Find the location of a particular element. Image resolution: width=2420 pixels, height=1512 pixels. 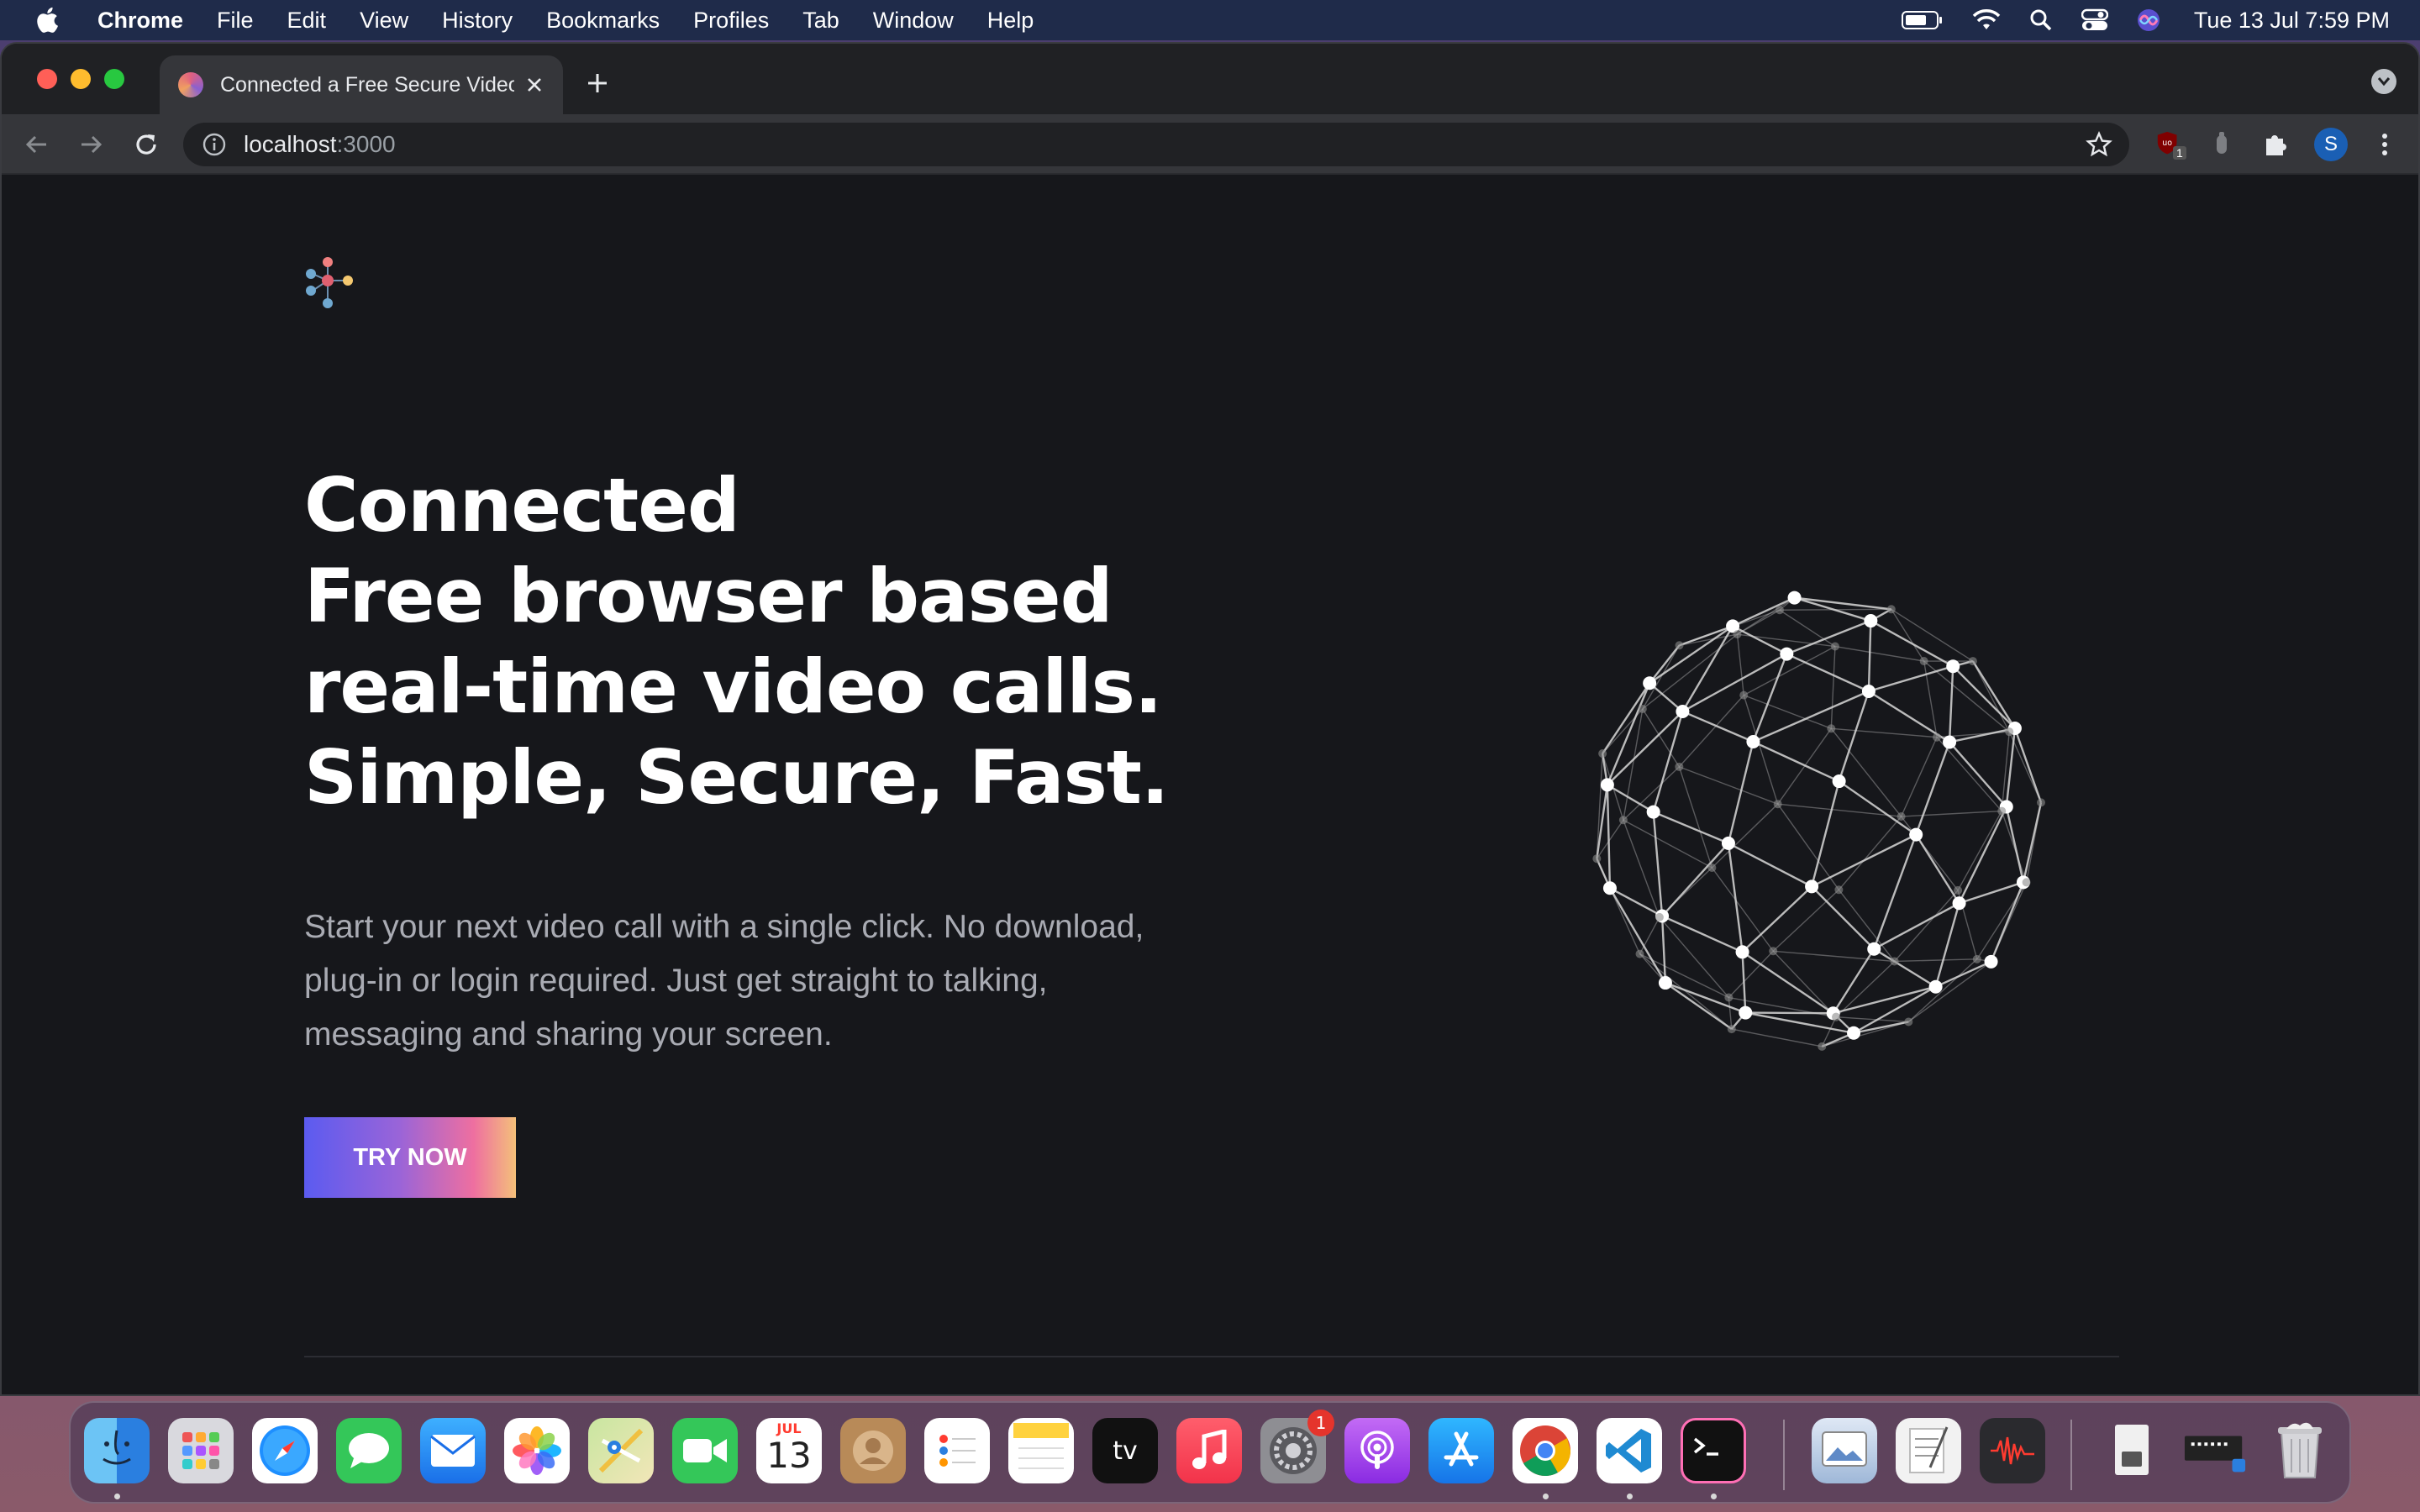

spotlight-search-icon is located at coordinates (2041, 20).